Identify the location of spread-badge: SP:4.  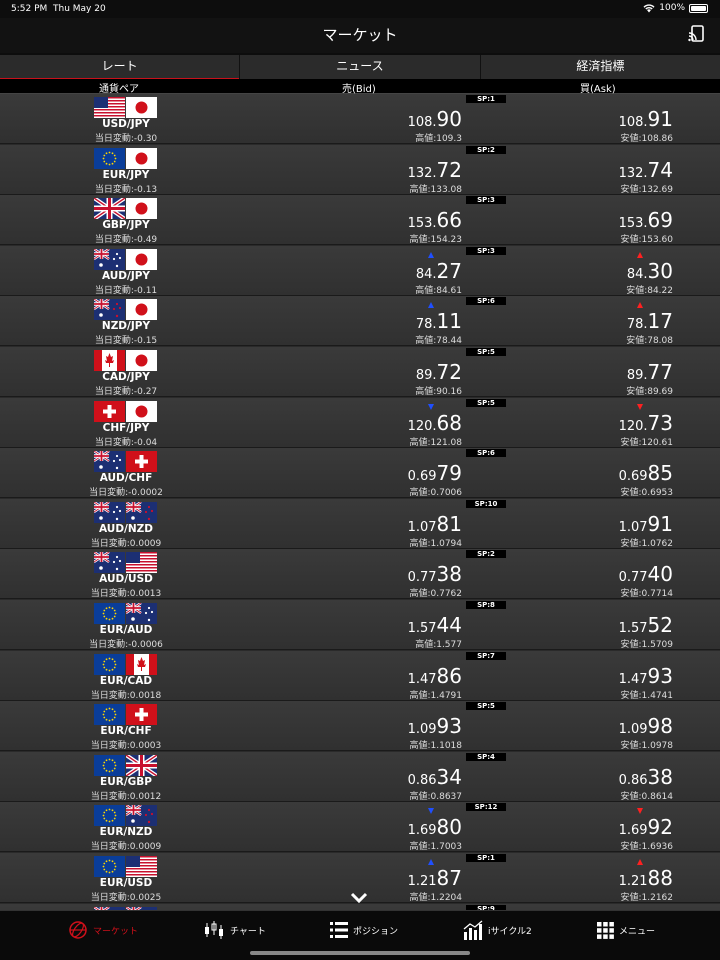
(486, 756).